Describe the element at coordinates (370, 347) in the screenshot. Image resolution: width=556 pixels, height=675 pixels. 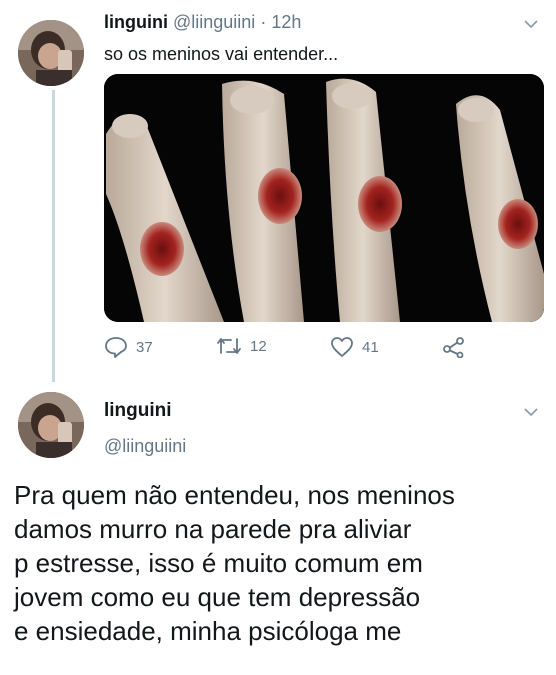
I see `like-count: 41` at that location.